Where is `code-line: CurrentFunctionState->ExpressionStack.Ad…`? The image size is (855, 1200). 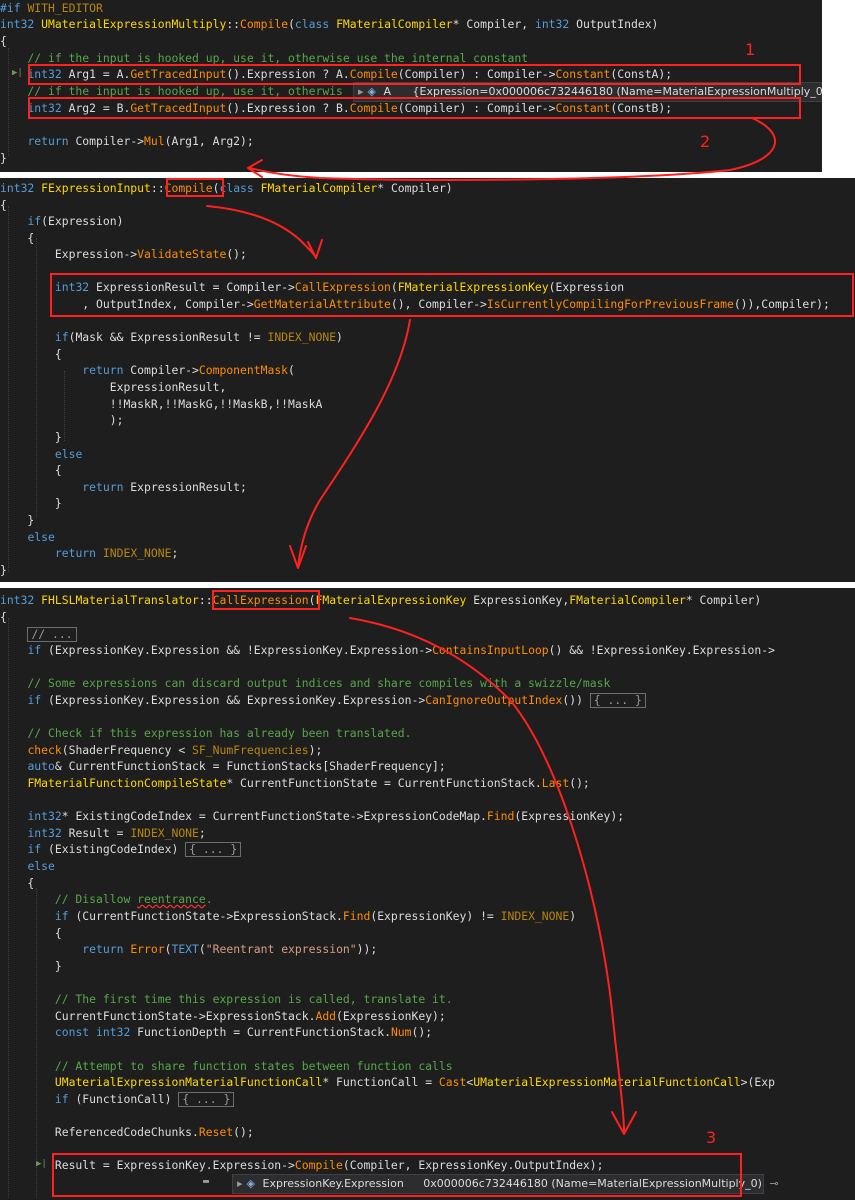 code-line: CurrentFunctionState->ExpressionStack.Ad… is located at coordinates (223, 1016).